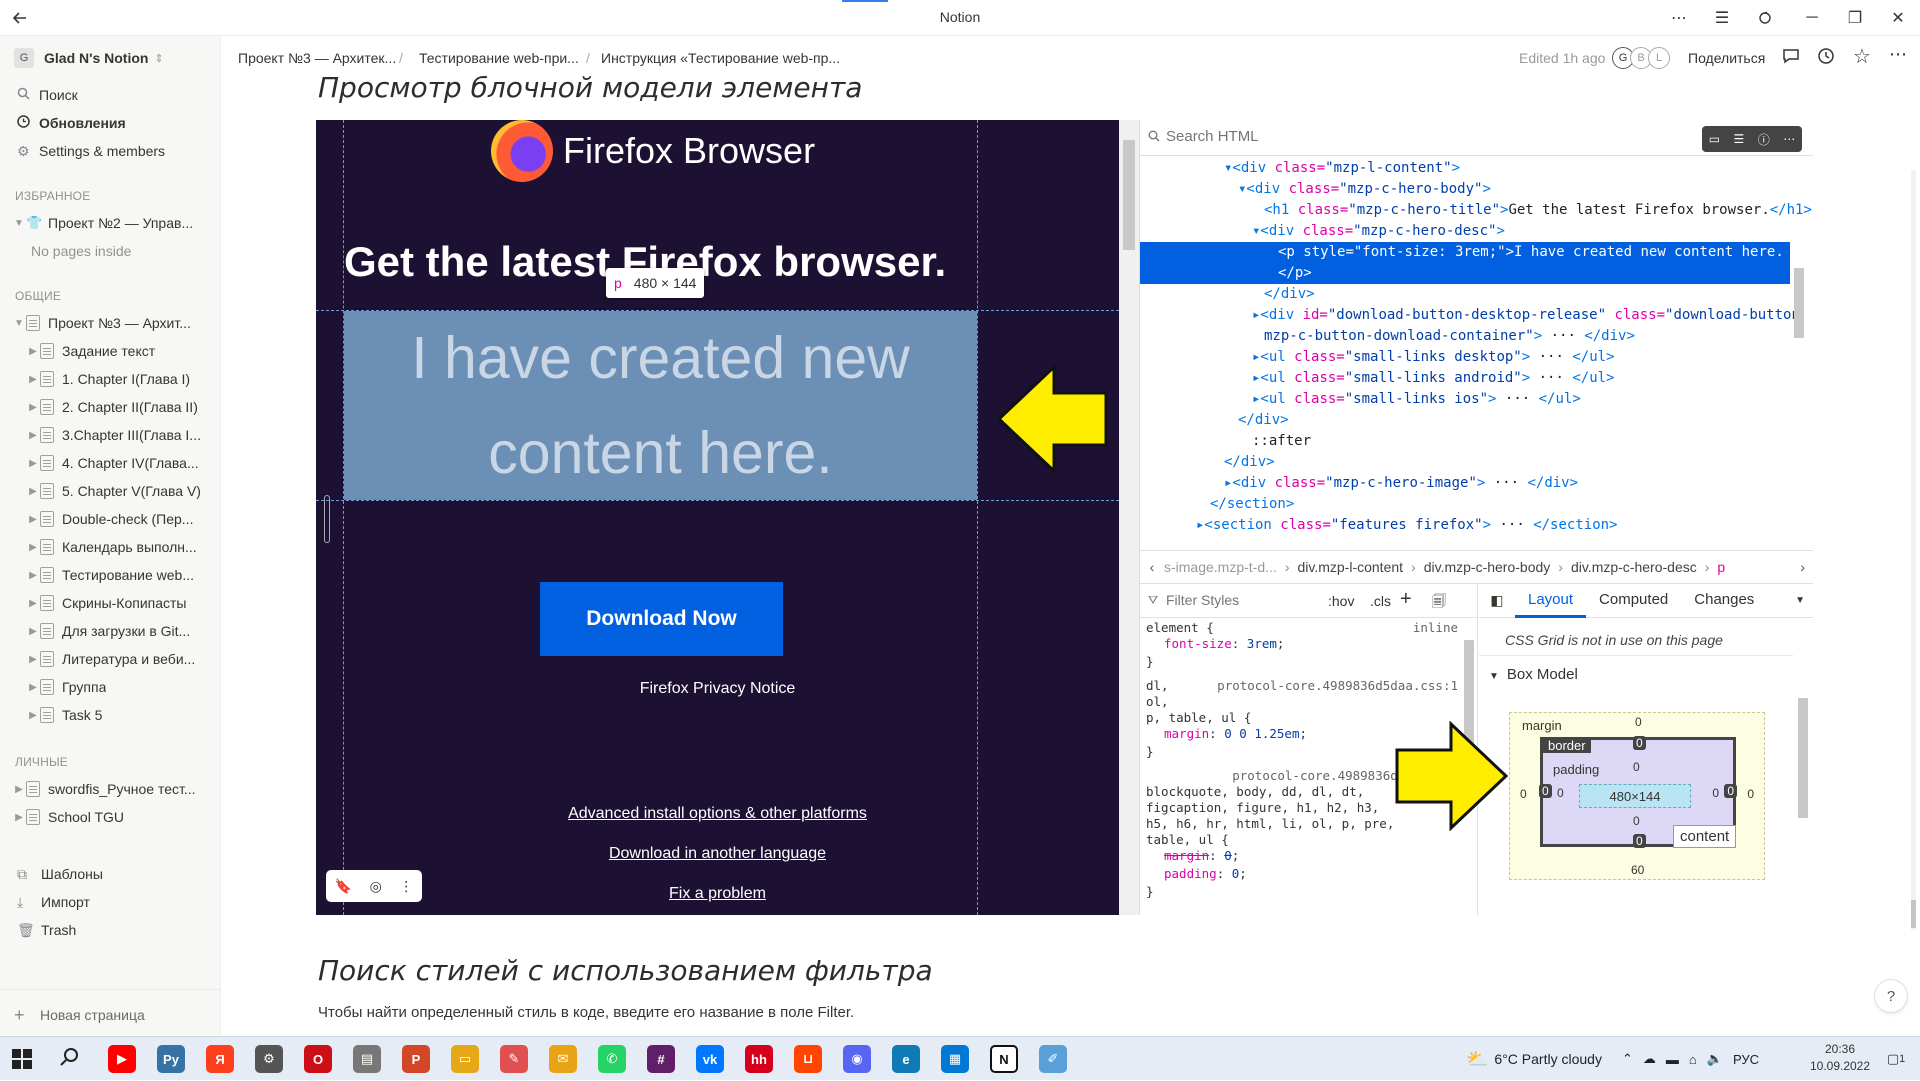 The image size is (1920, 1081). I want to click on hov-toggle: :hov, so click(1341, 601).